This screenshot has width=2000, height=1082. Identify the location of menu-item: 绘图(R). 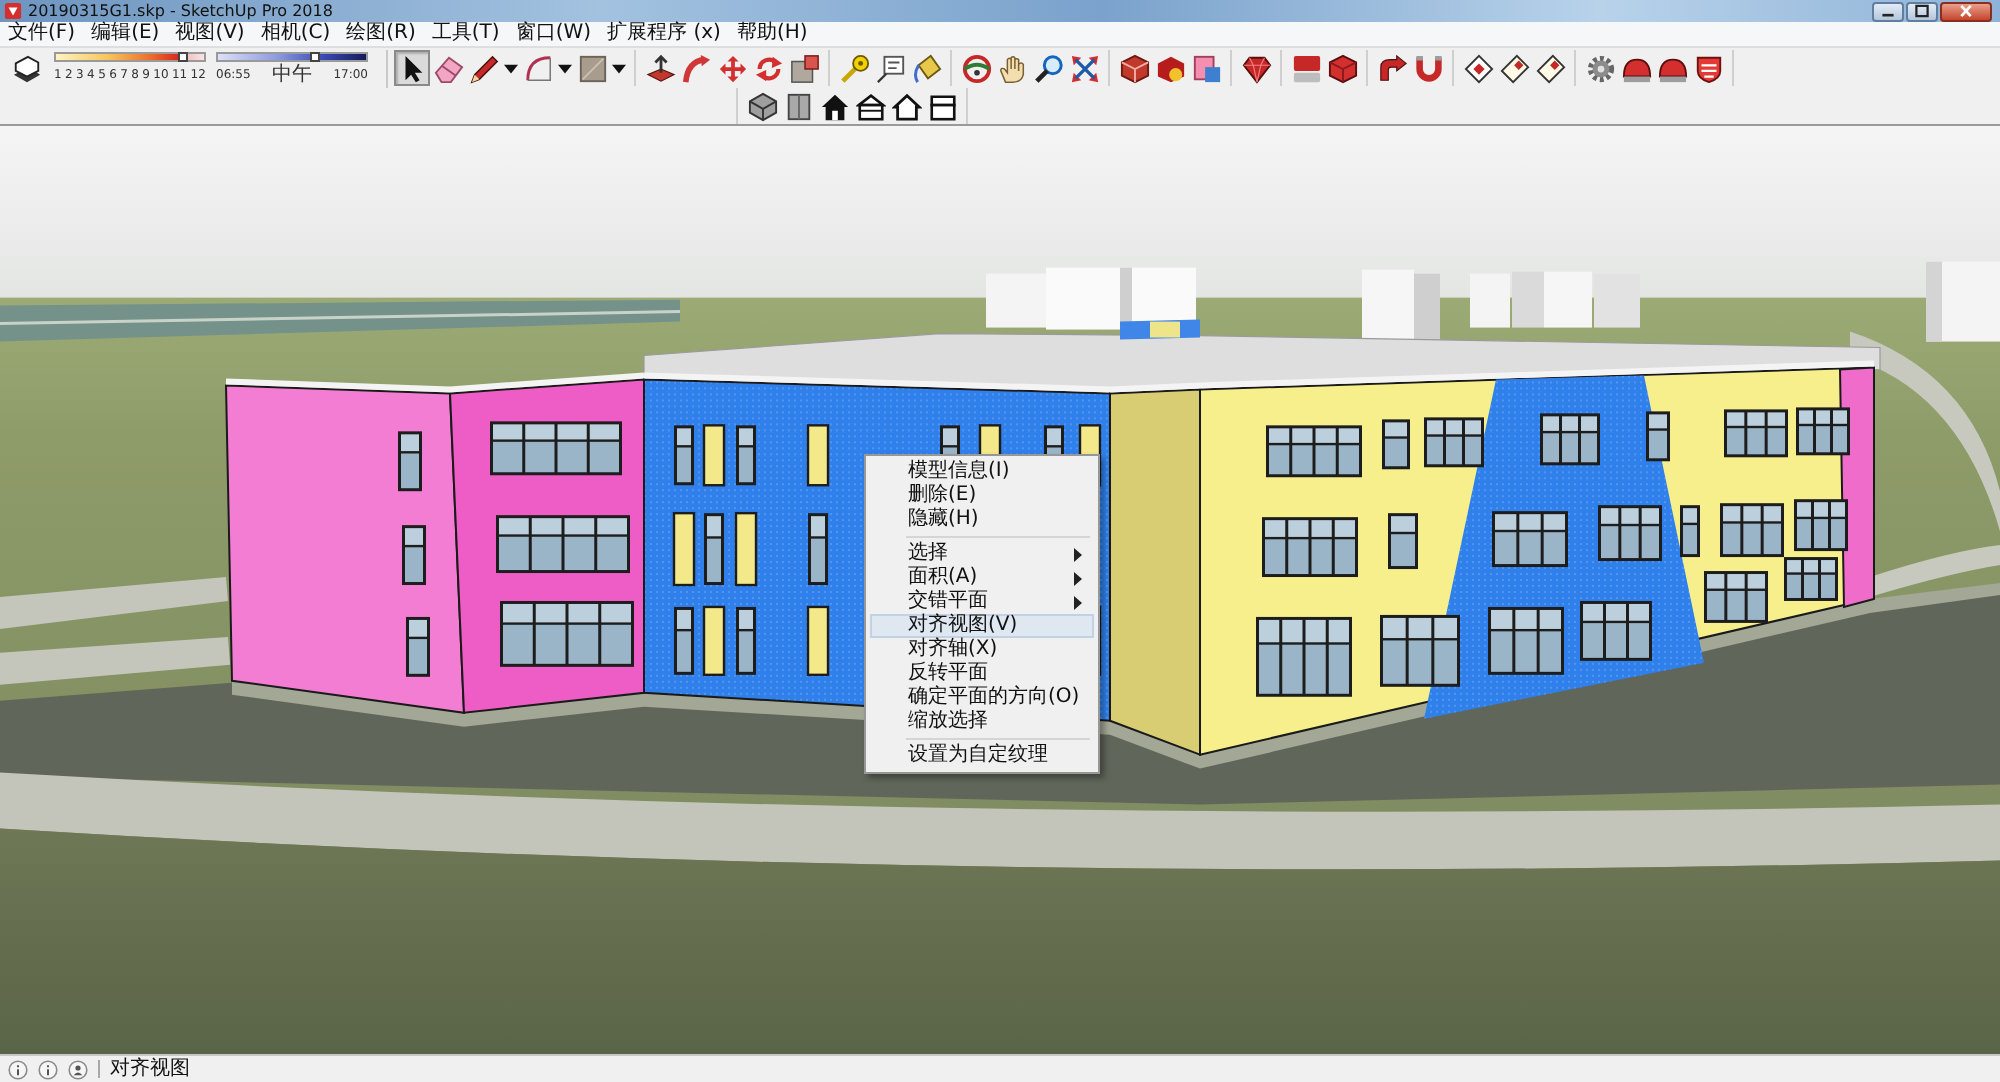
(381, 34).